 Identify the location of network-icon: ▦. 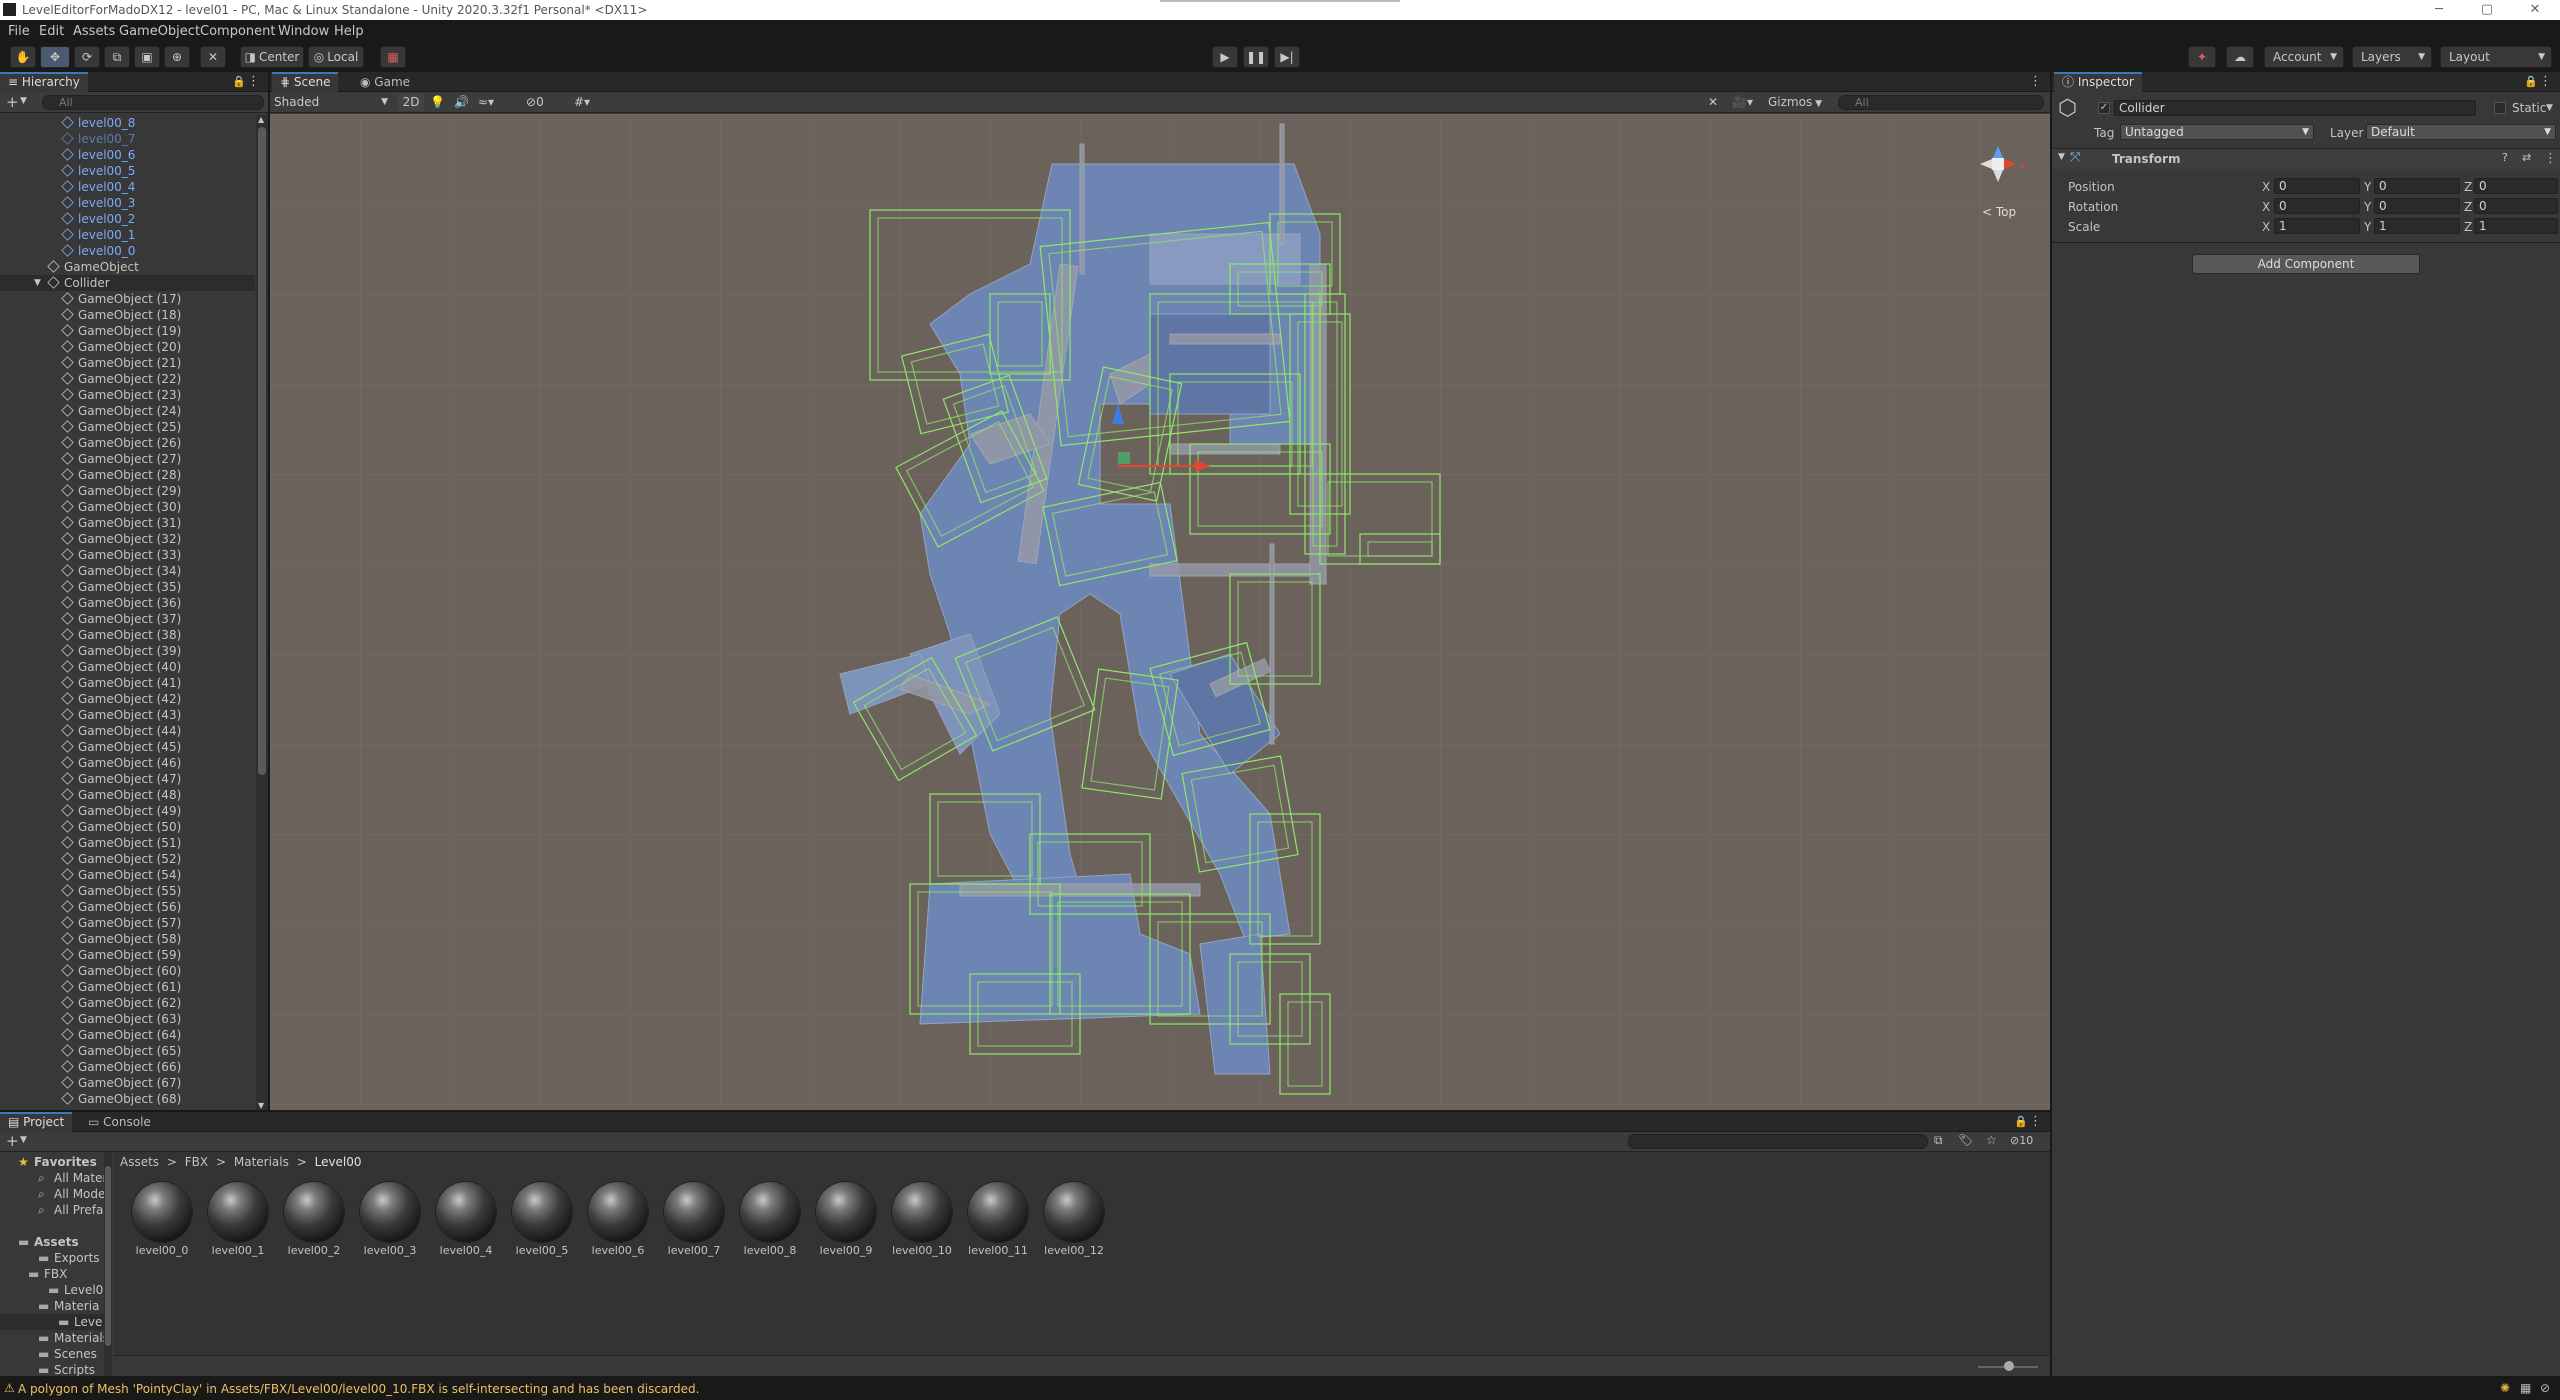
(2525, 1388).